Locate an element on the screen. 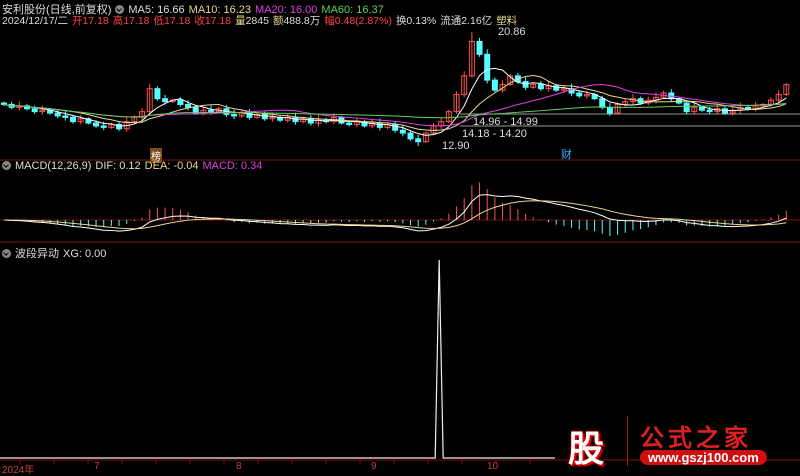  macd-value: MACD: 0.34 is located at coordinates (232, 166).